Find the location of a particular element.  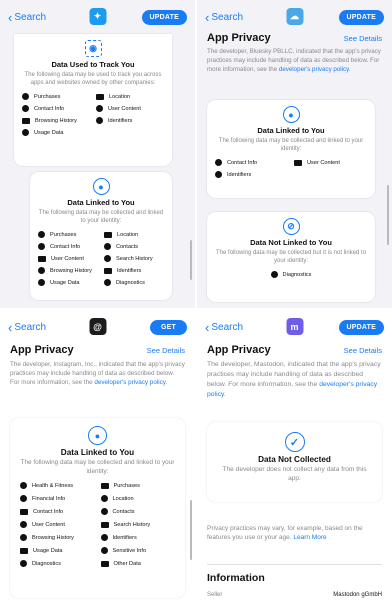

data-type-label: Diagnostics is located at coordinates (130, 282).